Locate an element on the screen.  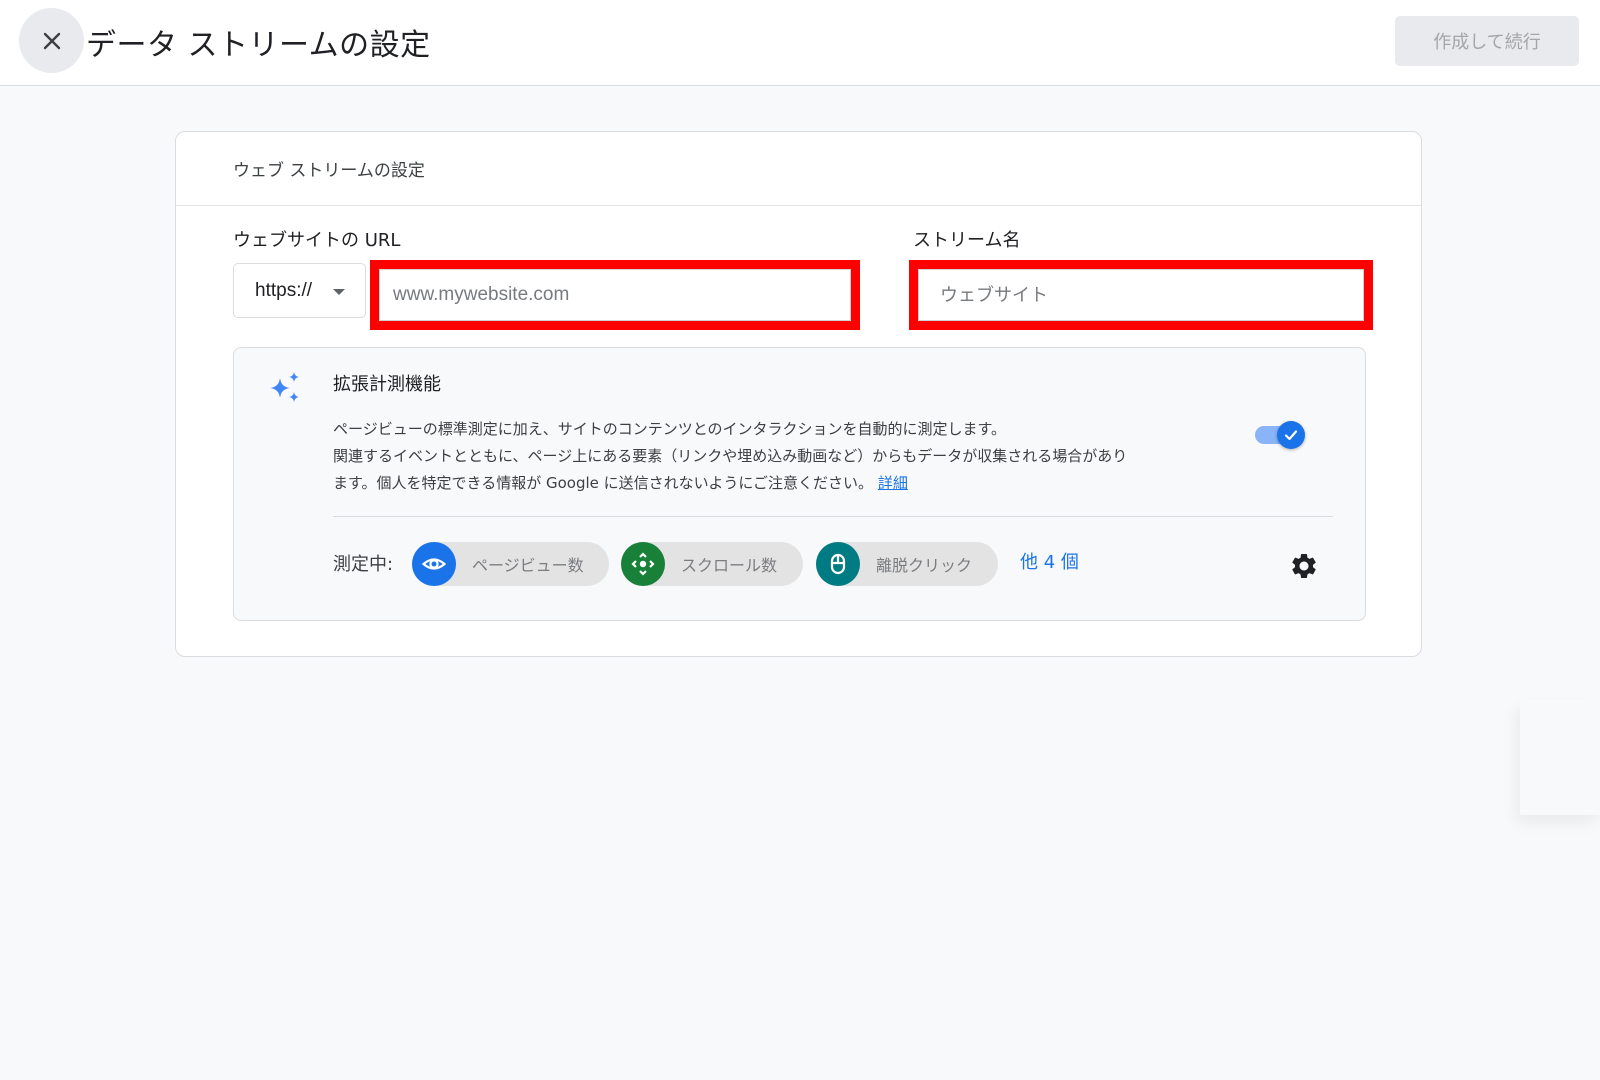
chip-page-views: ページビュー数 is located at coordinates (510, 564).